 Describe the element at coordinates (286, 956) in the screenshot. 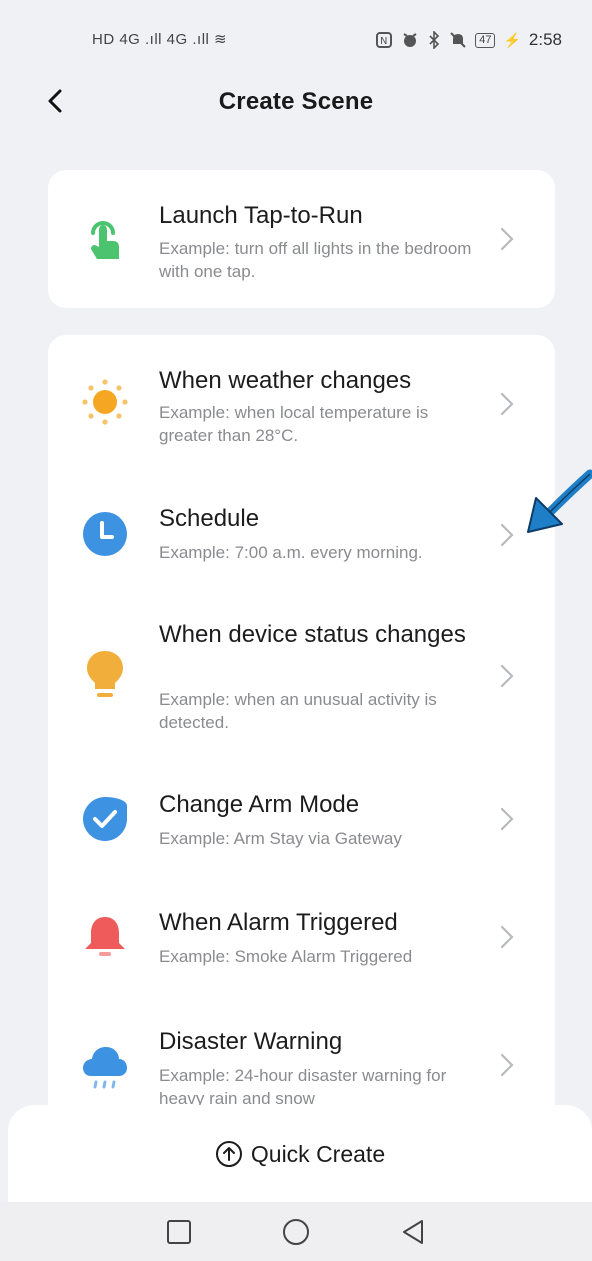

I see `condition-subtitle: Example: Smoke Alarm Triggered` at that location.